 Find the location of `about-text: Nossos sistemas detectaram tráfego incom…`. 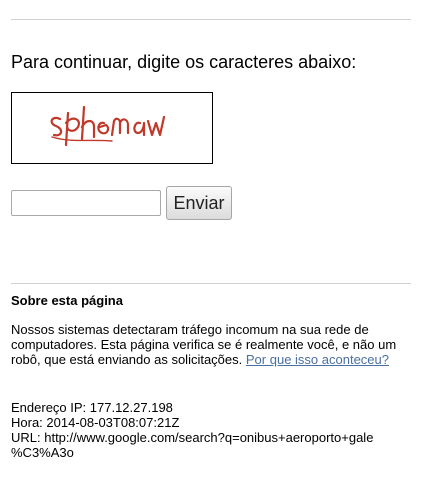

about-text: Nossos sistemas detectaram tráfego incom… is located at coordinates (211, 344).